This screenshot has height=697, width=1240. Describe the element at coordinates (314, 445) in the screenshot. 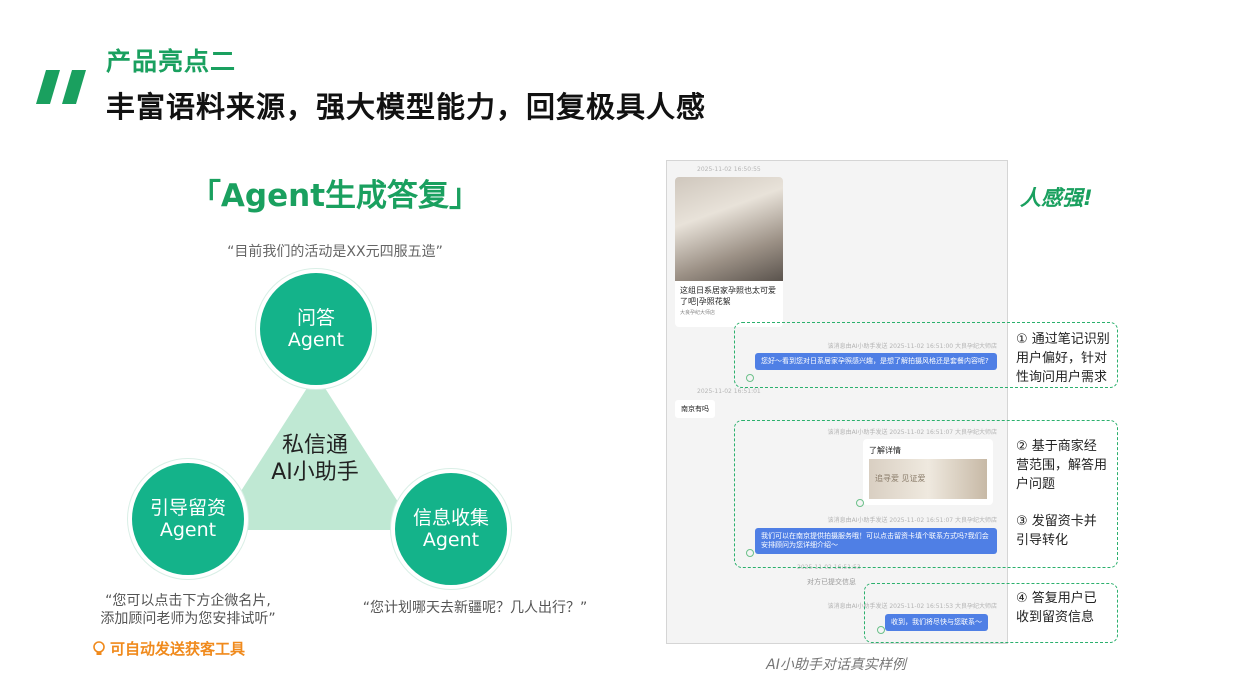

I see `center-line-1: 私信通` at that location.